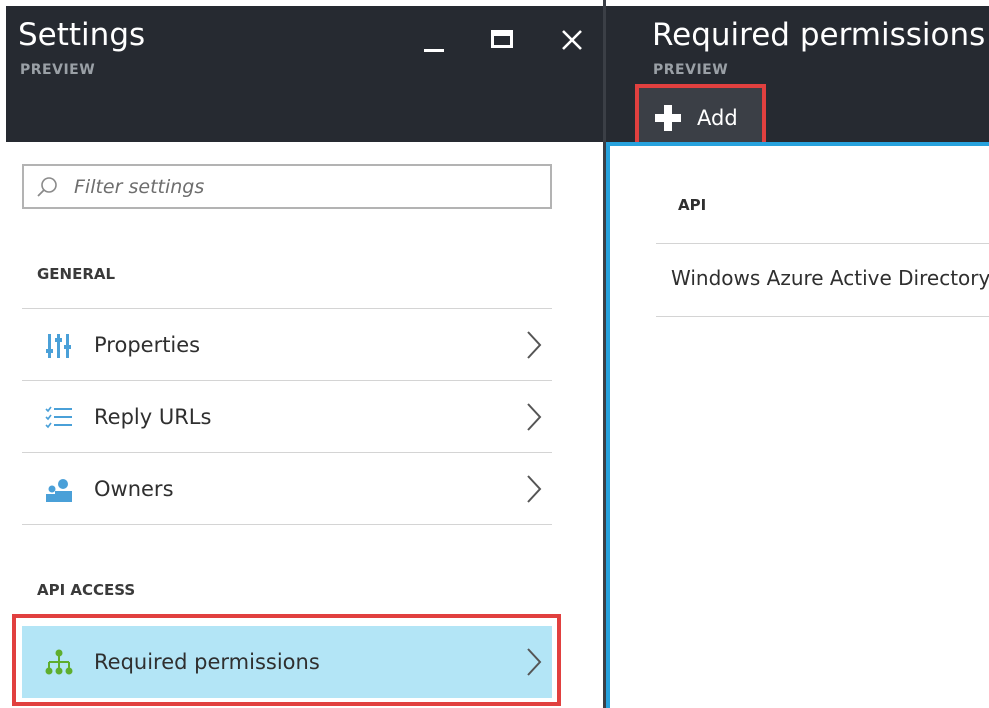  What do you see at coordinates (147, 345) in the screenshot?
I see `settings-item-label: Properties` at bounding box center [147, 345].